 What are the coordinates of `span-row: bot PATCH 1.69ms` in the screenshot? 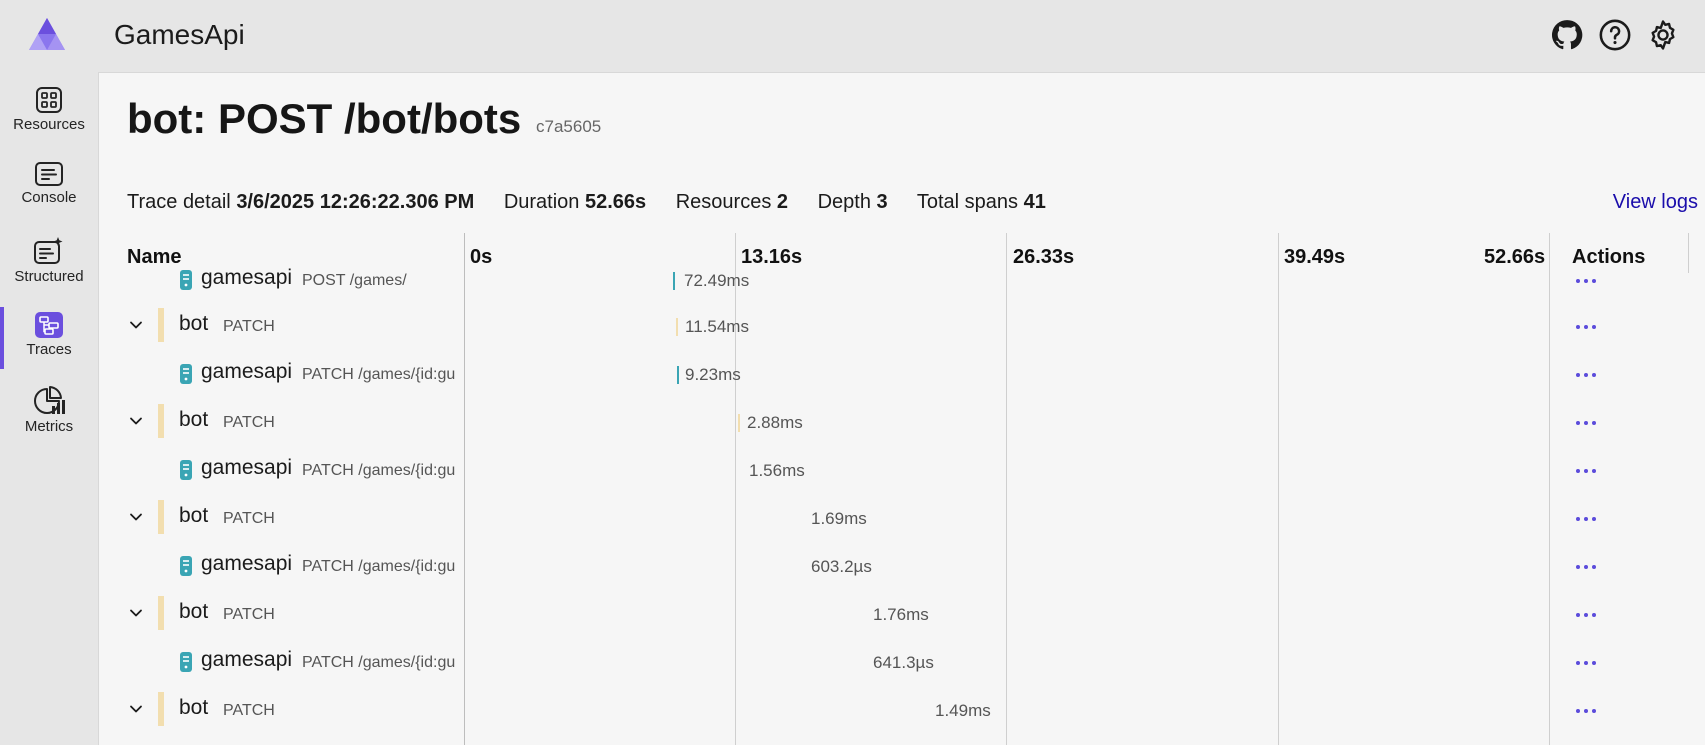 It's located at (902, 520).